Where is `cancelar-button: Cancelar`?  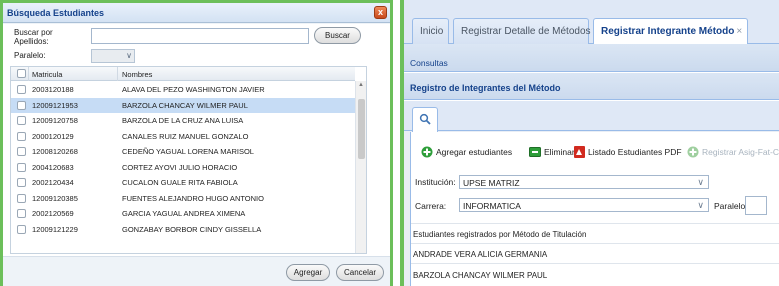
cancelar-button: Cancelar is located at coordinates (360, 272).